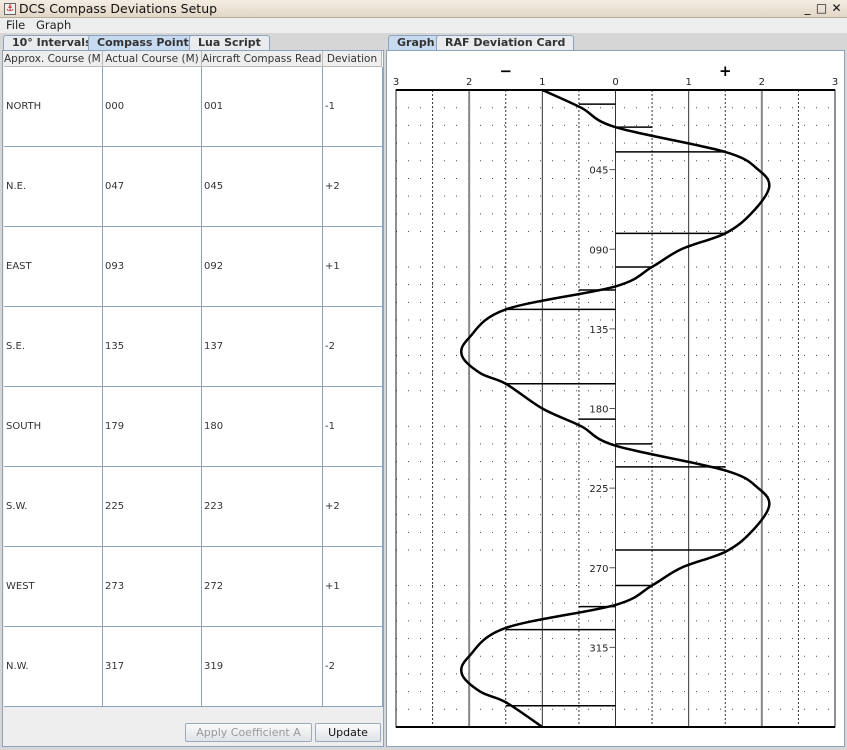 The image size is (847, 750). Describe the element at coordinates (598, 250) in the screenshot. I see `y-tick-label: 090` at that location.